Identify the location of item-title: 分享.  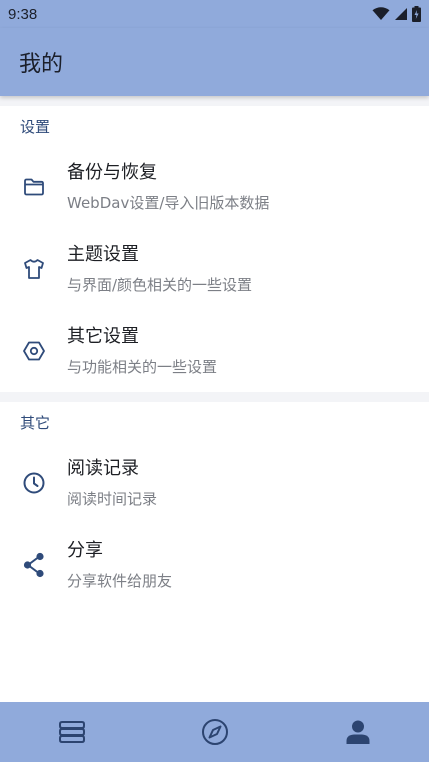
(85, 550).